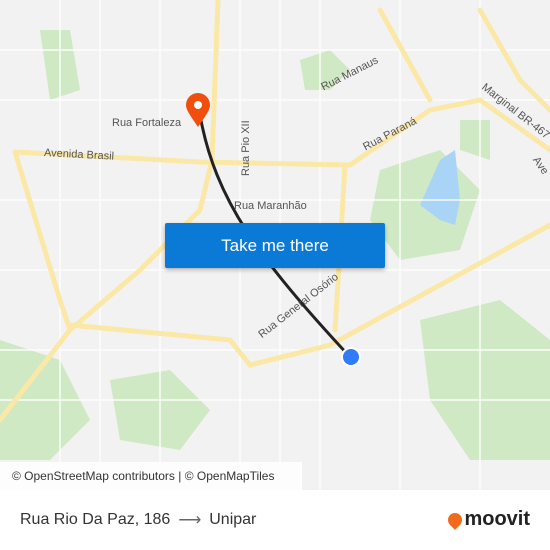 The height and width of the screenshot is (550, 550). What do you see at coordinates (270, 206) in the screenshot?
I see `street-label: Rua Maranhão` at bounding box center [270, 206].